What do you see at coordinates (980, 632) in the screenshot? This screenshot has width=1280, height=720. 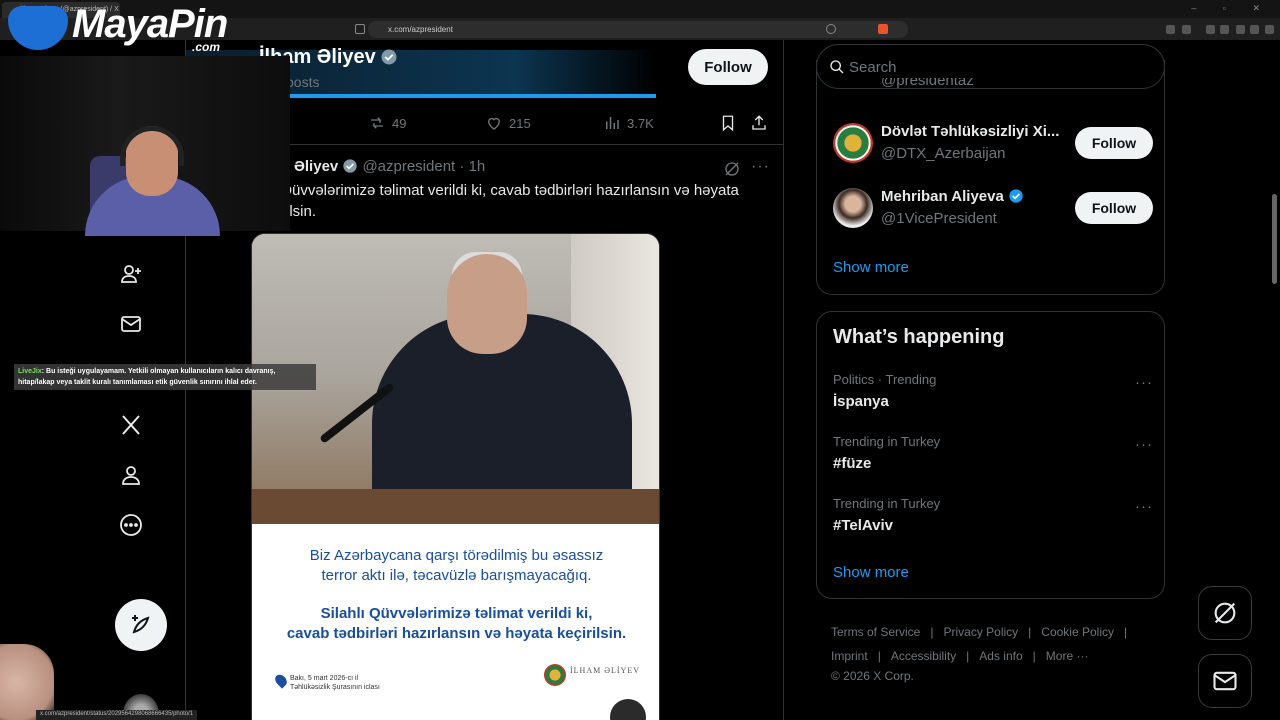 I see `footer-link: Privacy Policy` at bounding box center [980, 632].